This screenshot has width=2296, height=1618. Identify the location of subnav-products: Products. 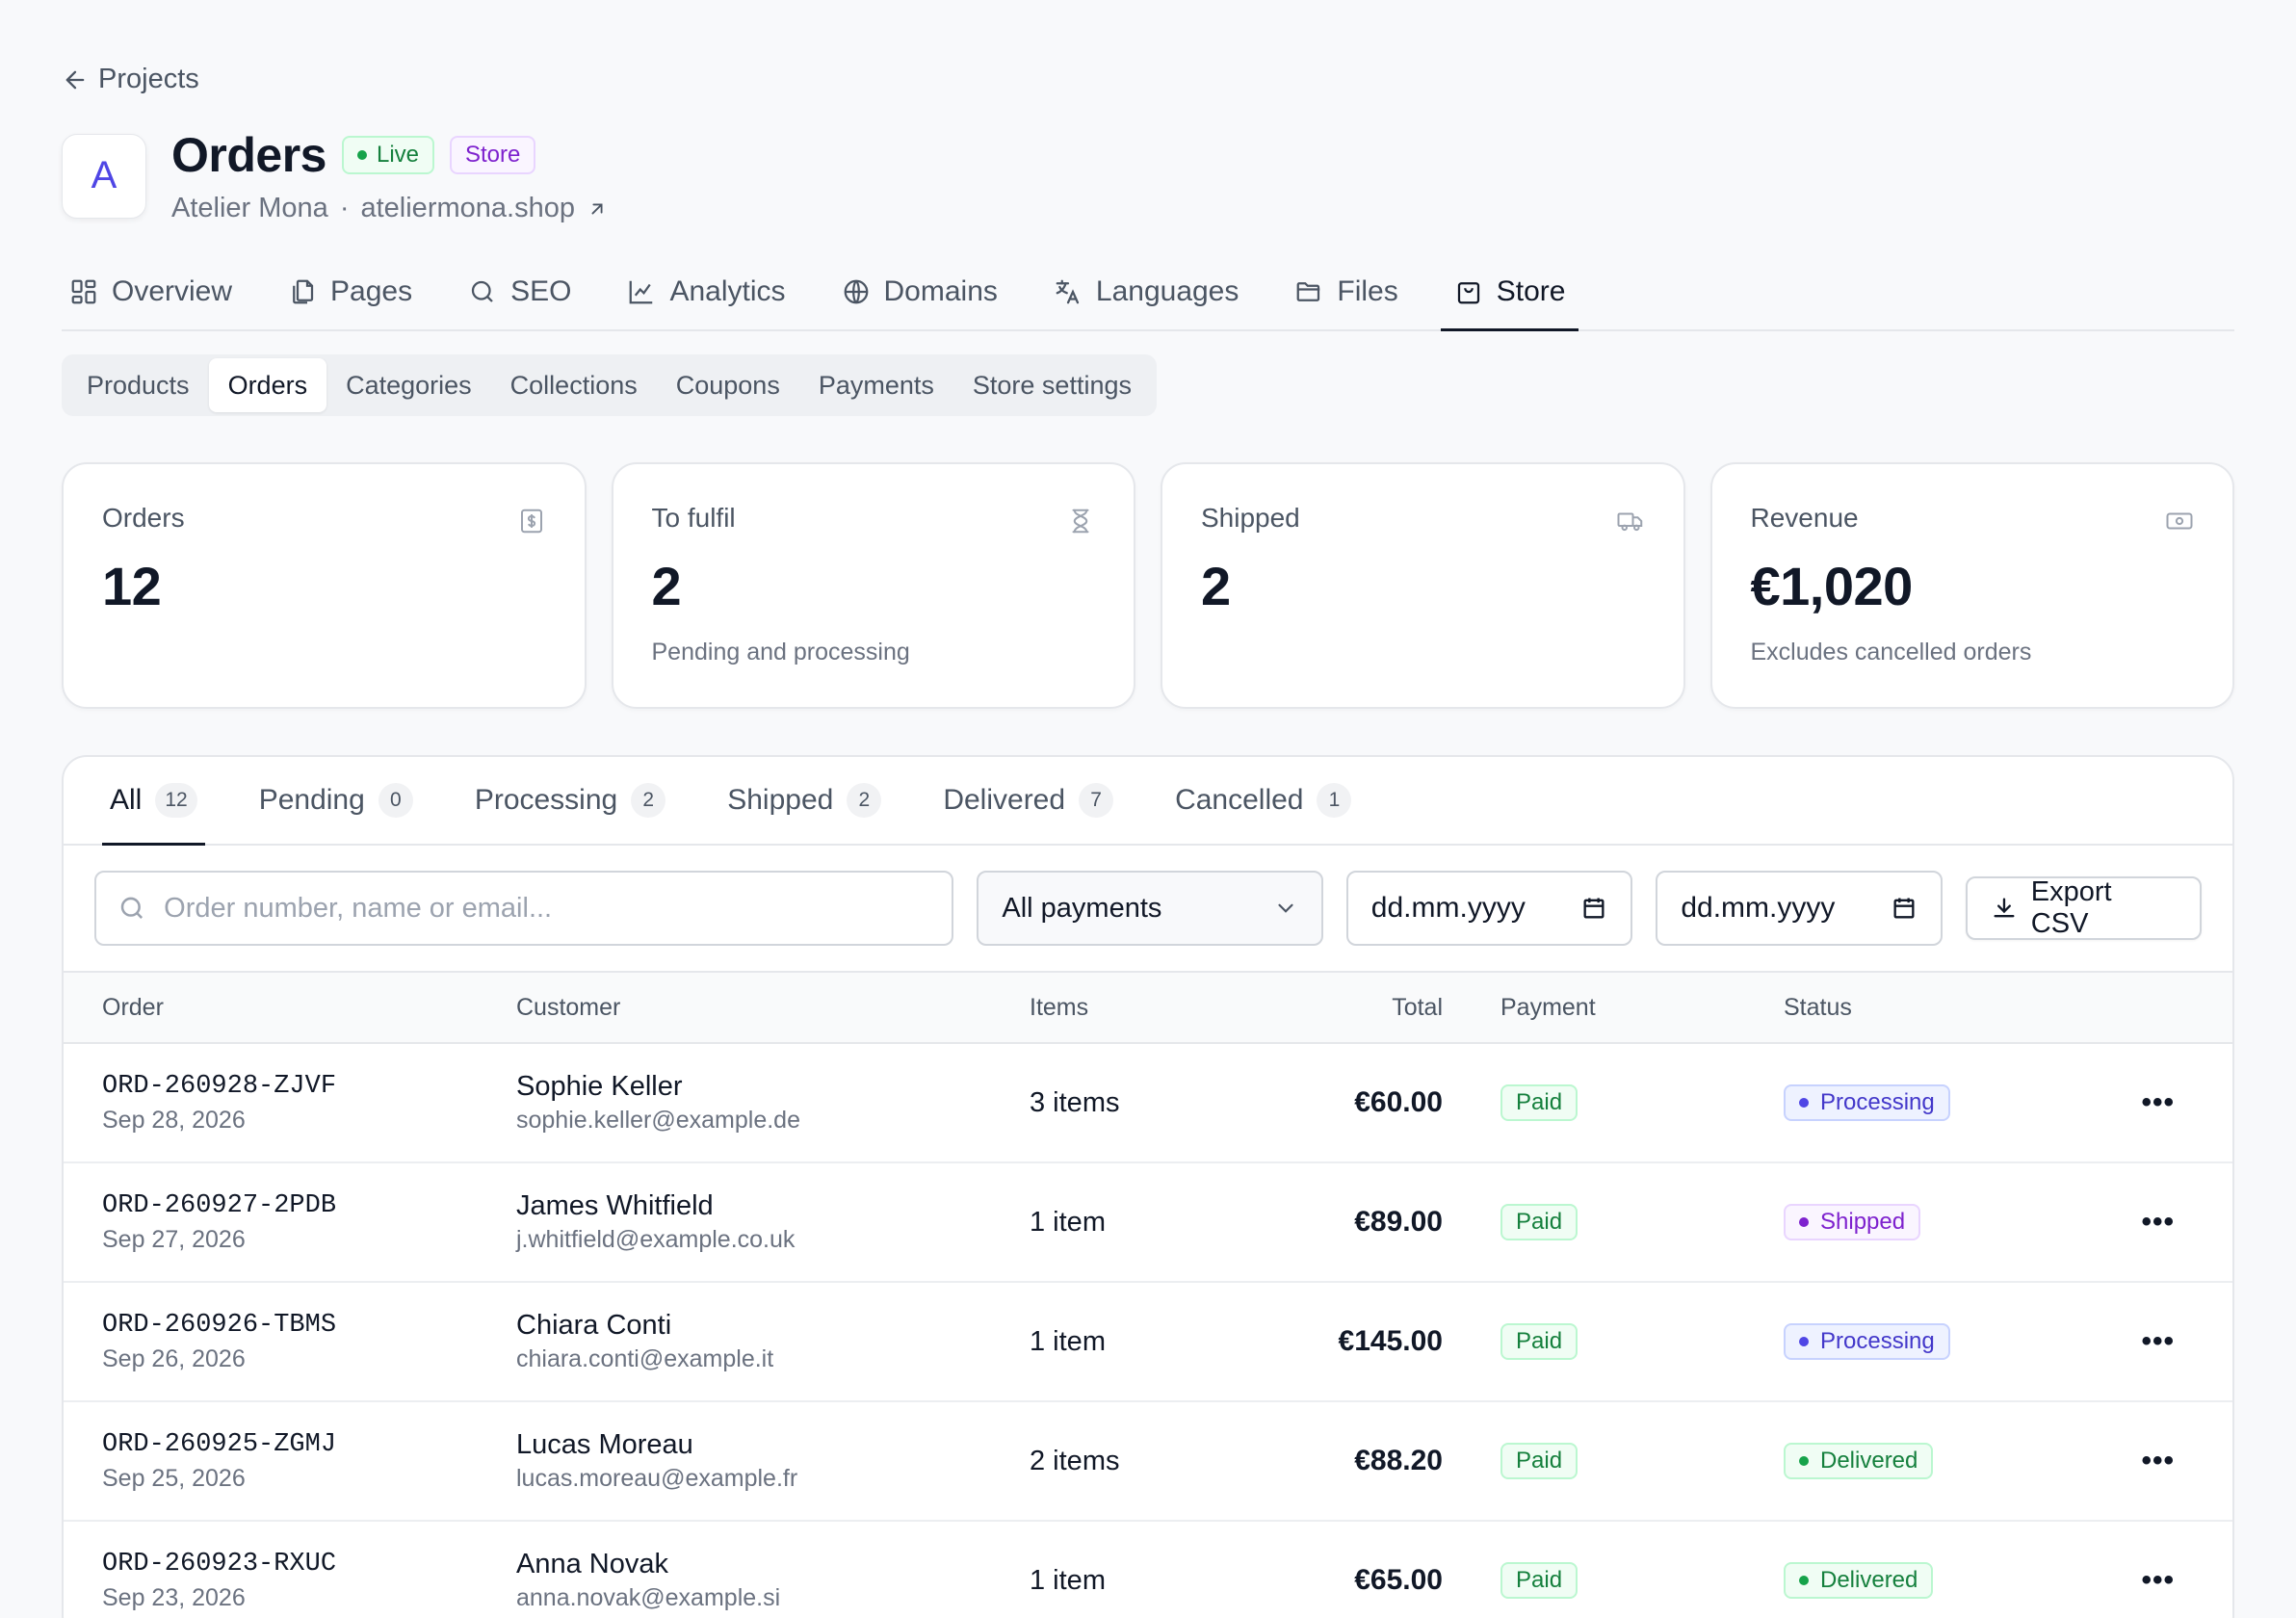
(138, 385).